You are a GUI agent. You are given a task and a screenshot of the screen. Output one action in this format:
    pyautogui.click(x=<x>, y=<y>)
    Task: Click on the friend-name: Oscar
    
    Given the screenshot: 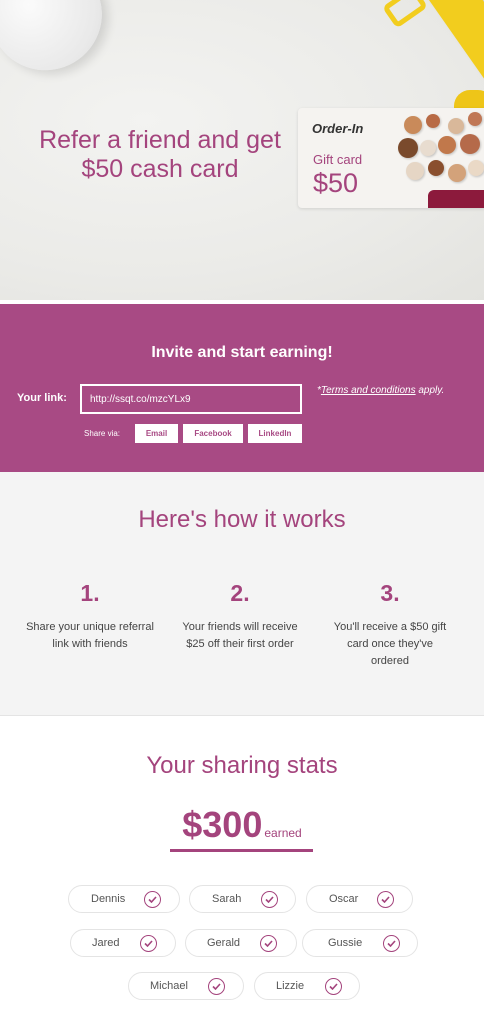 What is the action you would take?
    pyautogui.click(x=344, y=899)
    